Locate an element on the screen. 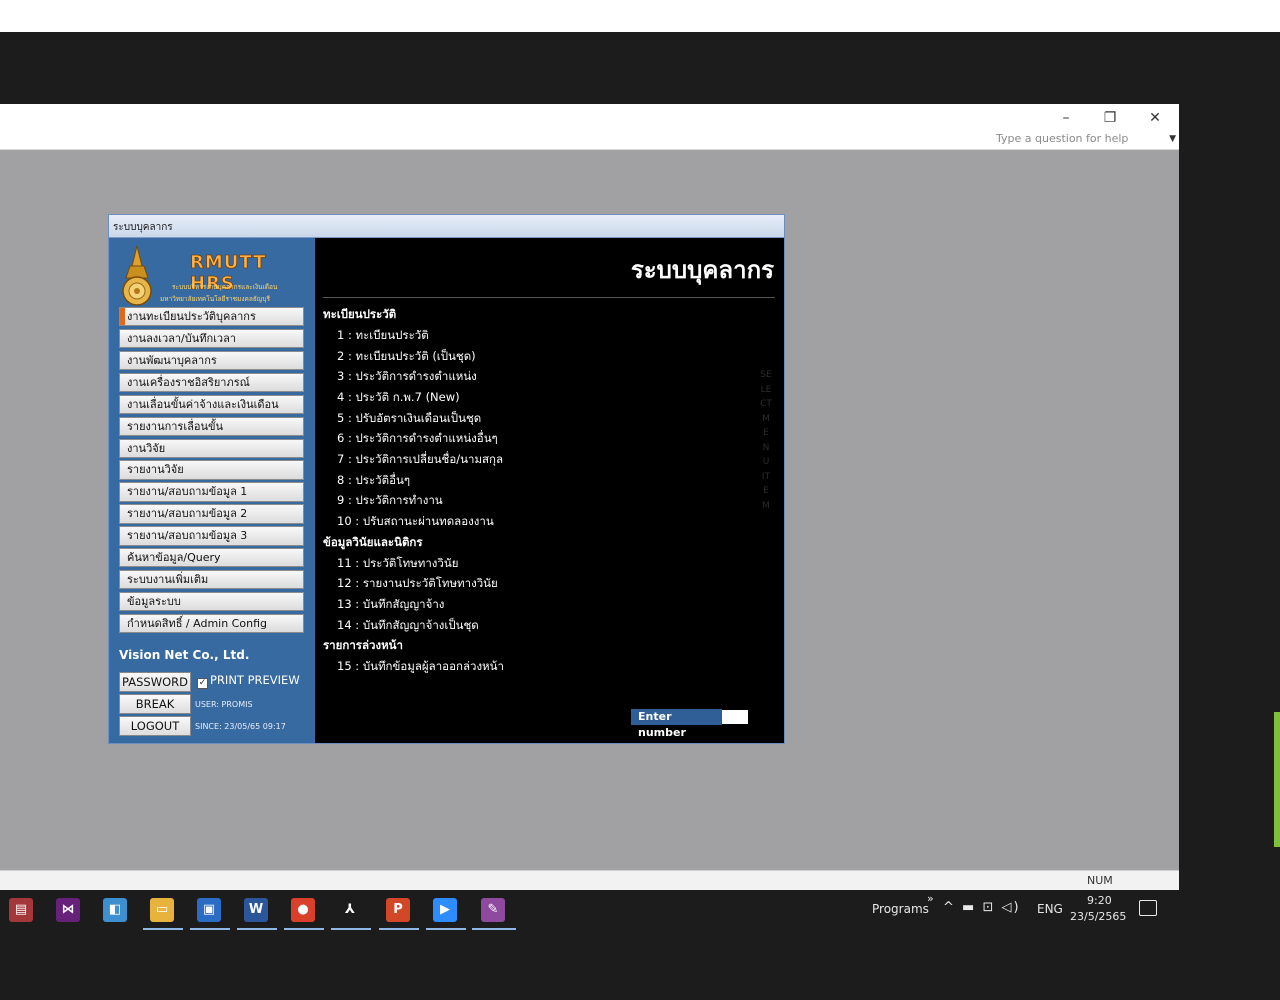 This screenshot has height=1000, width=1280. help-question-box: Type a question for help ▼ is located at coordinates (1087, 139).